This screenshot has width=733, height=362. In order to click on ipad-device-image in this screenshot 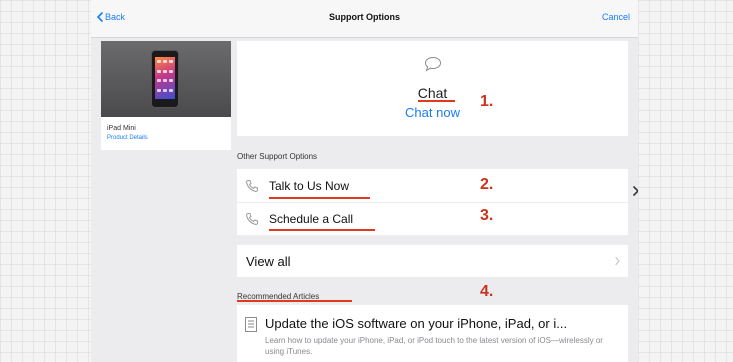, I will do `click(165, 79)`.